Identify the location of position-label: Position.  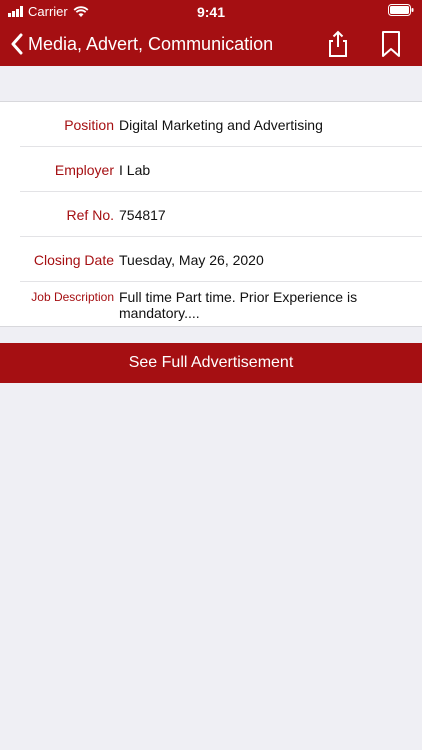
(89, 125).